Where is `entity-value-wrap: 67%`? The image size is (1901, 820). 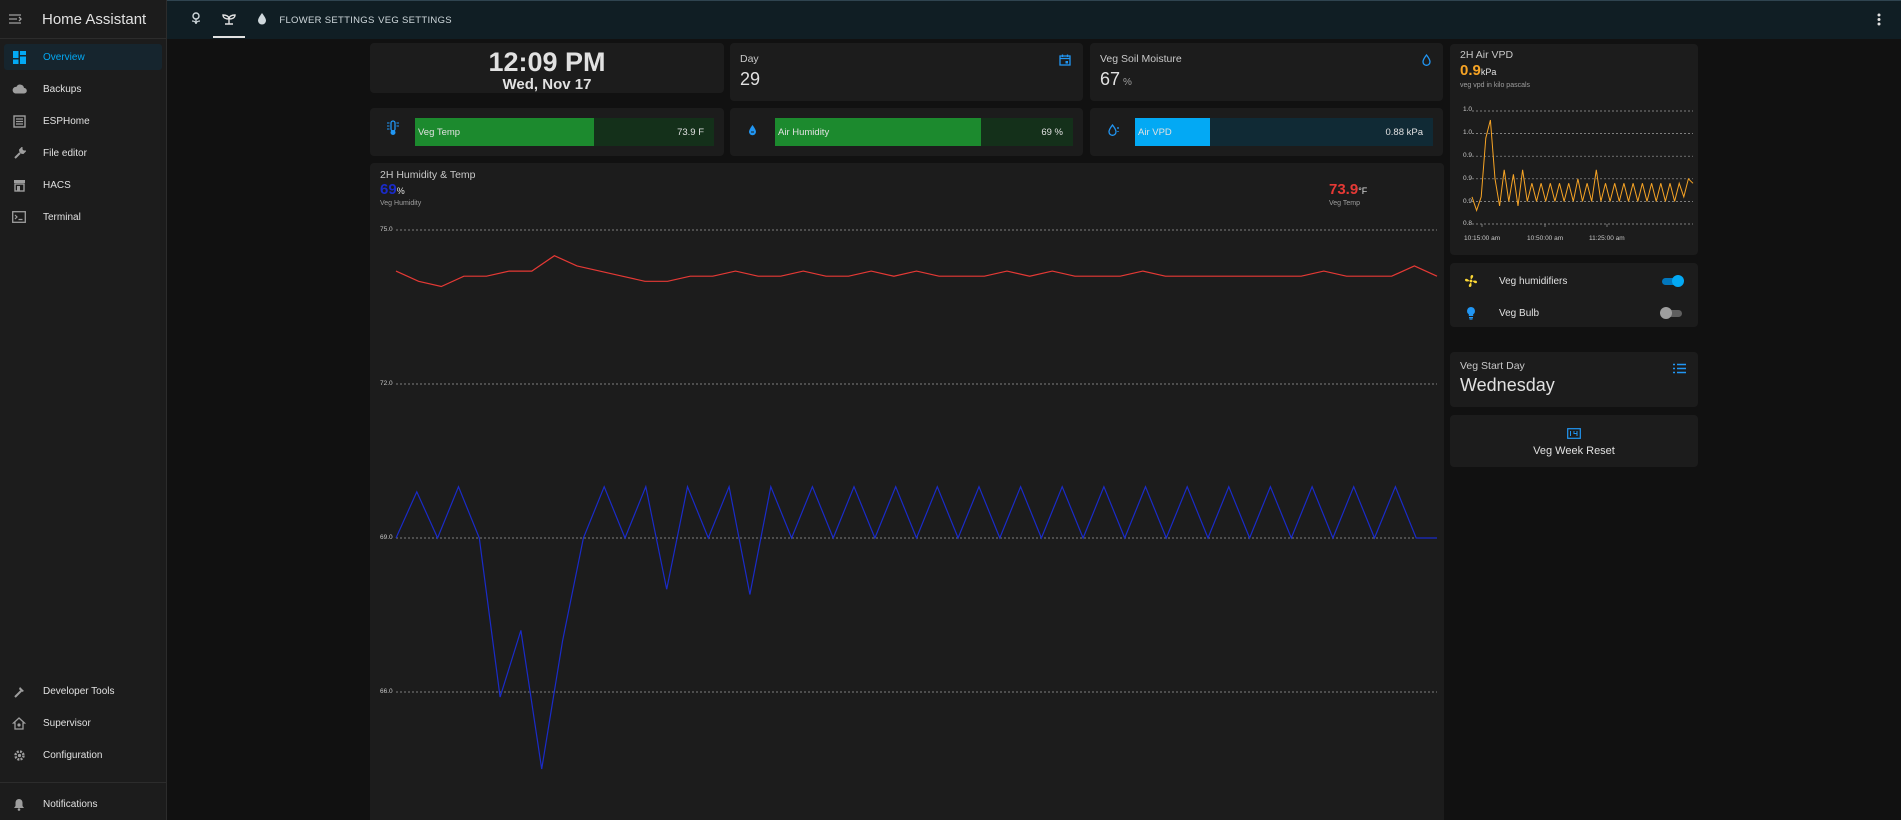
entity-value-wrap: 67% is located at coordinates (1116, 79).